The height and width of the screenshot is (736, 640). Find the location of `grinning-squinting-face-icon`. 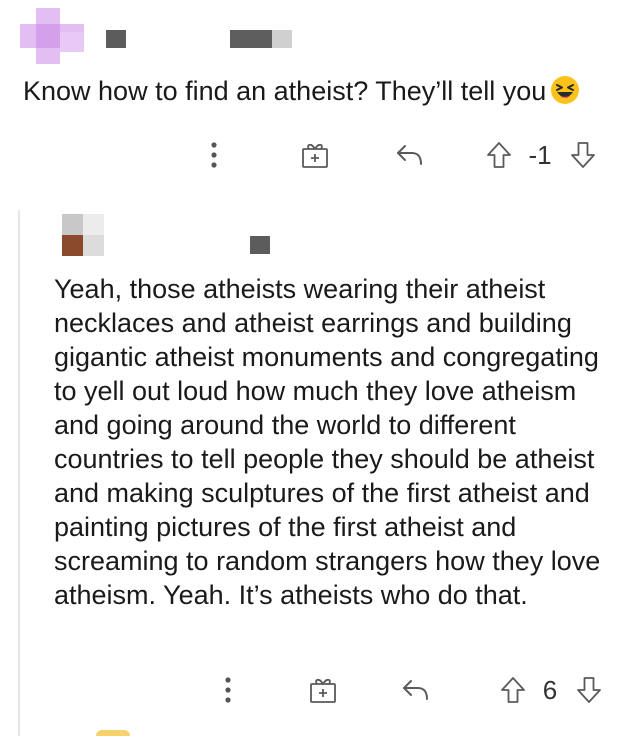

grinning-squinting-face-icon is located at coordinates (565, 90).